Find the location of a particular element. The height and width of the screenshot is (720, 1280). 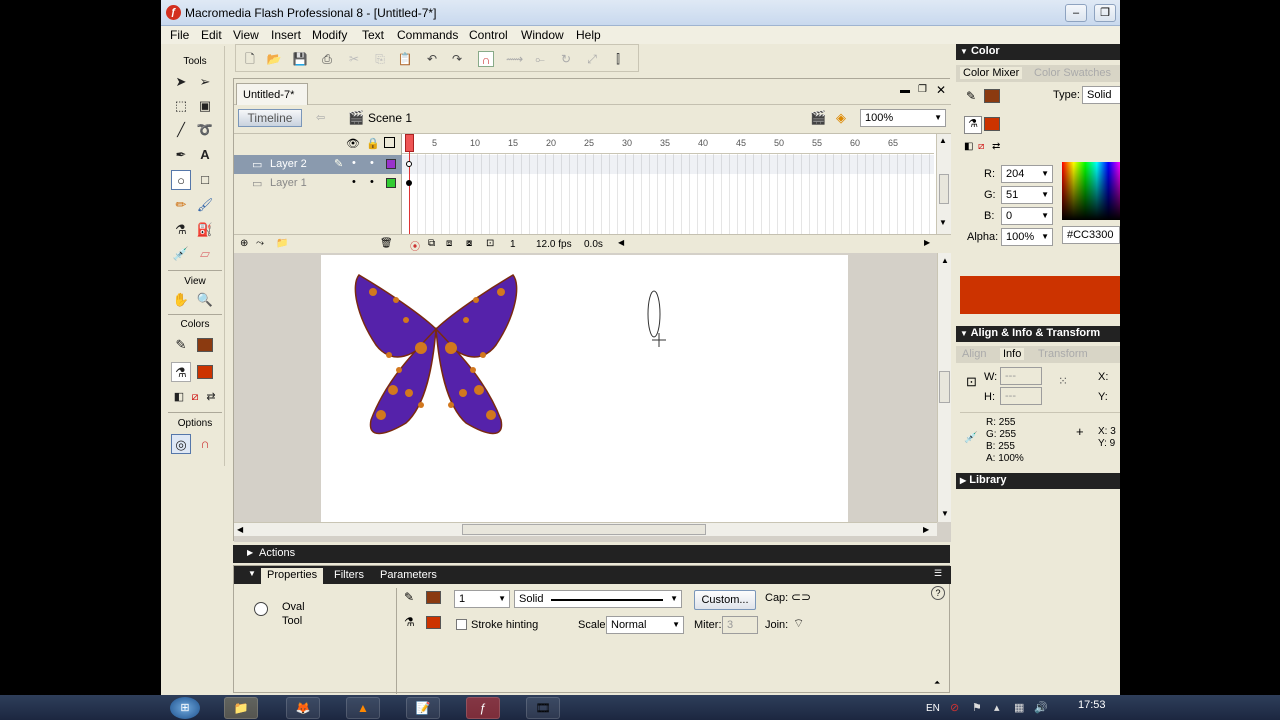

mixer-stroke-swatch is located at coordinates (992, 96).